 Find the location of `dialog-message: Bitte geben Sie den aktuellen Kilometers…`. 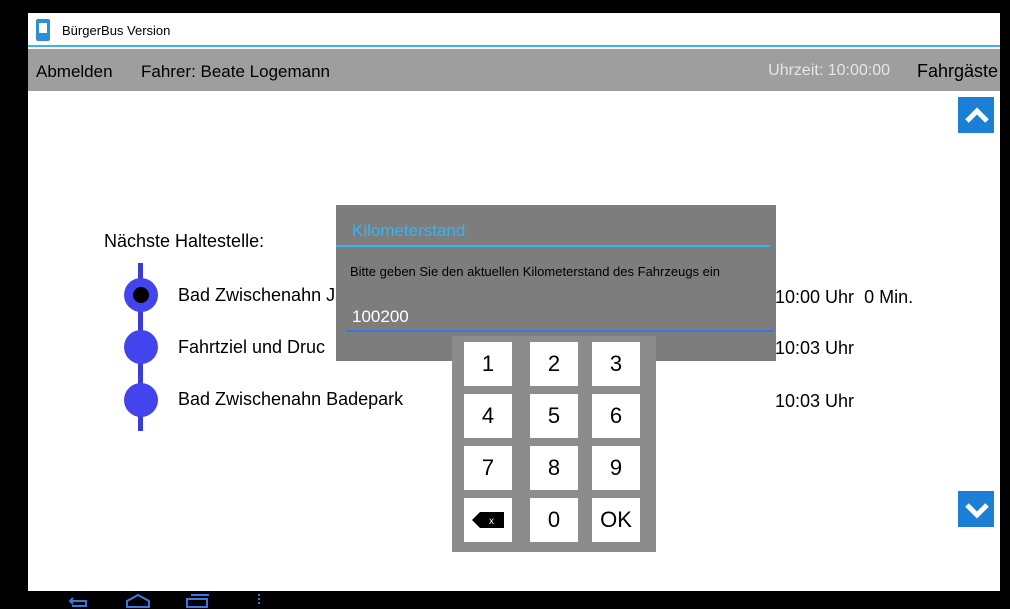

dialog-message: Bitte geben Sie den aktuellen Kilometers… is located at coordinates (535, 271).